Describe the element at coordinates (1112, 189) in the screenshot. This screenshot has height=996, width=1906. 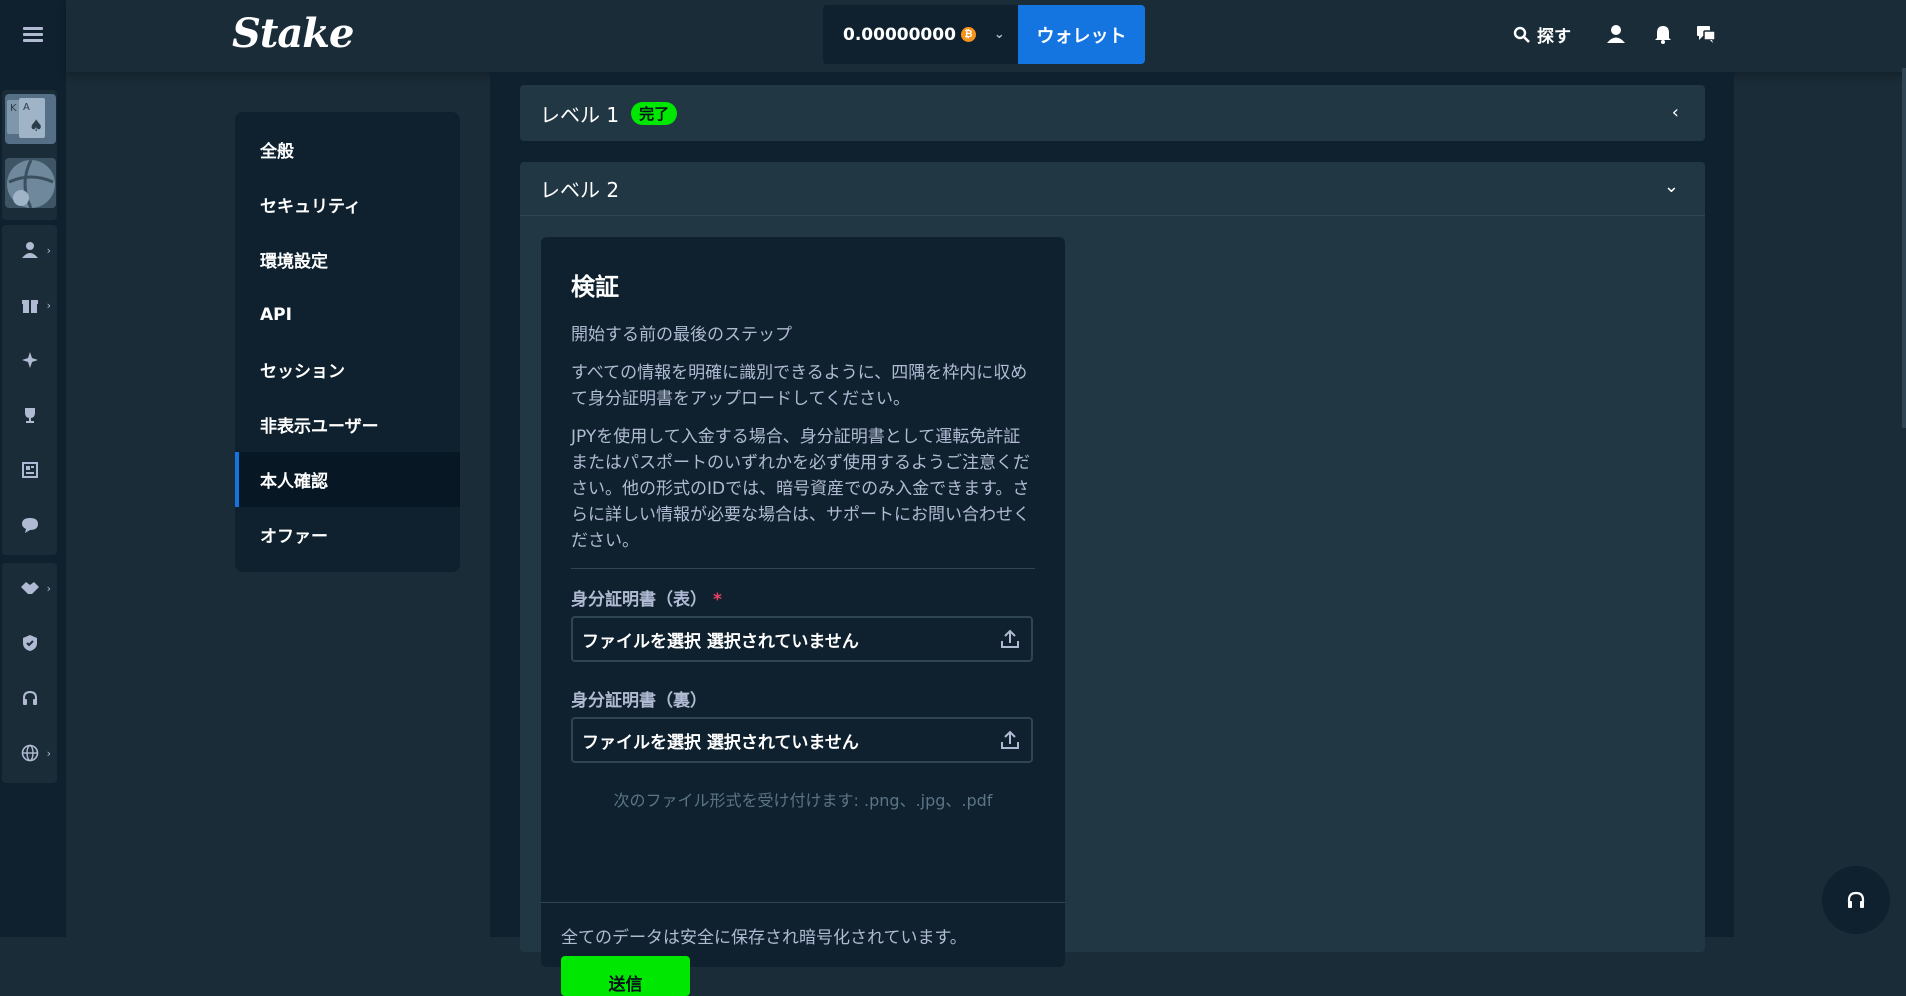
I see `level2-header: レベル 2 ⌄` at that location.